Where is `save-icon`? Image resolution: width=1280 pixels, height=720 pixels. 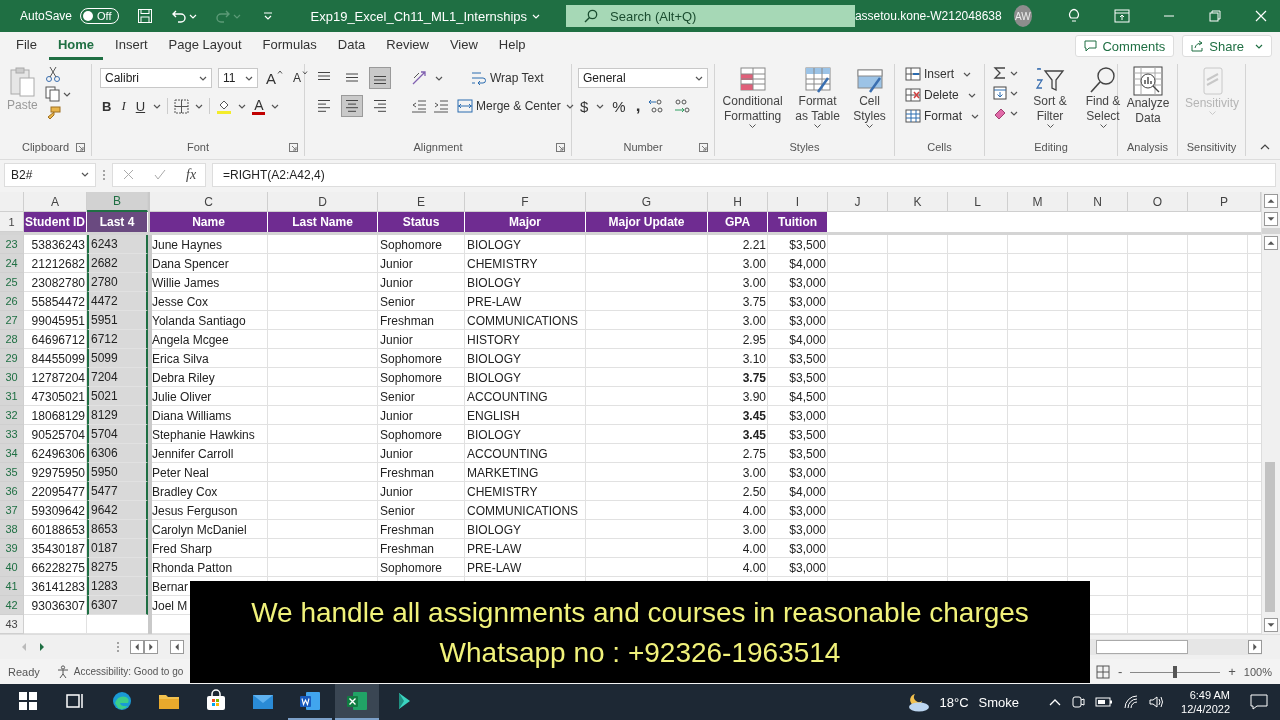
save-icon is located at coordinates (144, 16).